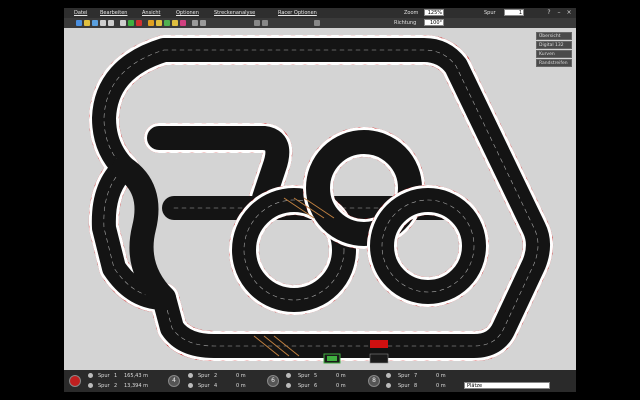 This screenshot has width=640, height=400. I want to click on group-4-badge: 4, so click(174, 381).